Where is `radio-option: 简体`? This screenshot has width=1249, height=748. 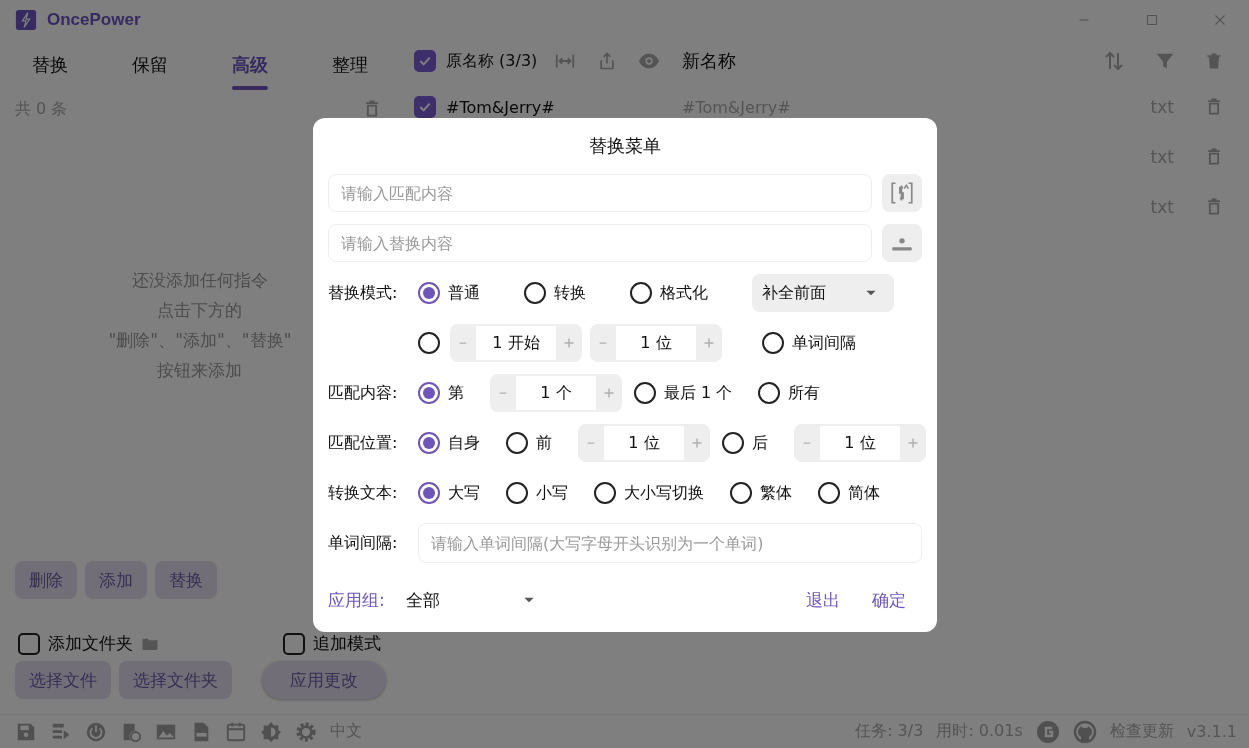
radio-option: 简体 is located at coordinates (856, 493).